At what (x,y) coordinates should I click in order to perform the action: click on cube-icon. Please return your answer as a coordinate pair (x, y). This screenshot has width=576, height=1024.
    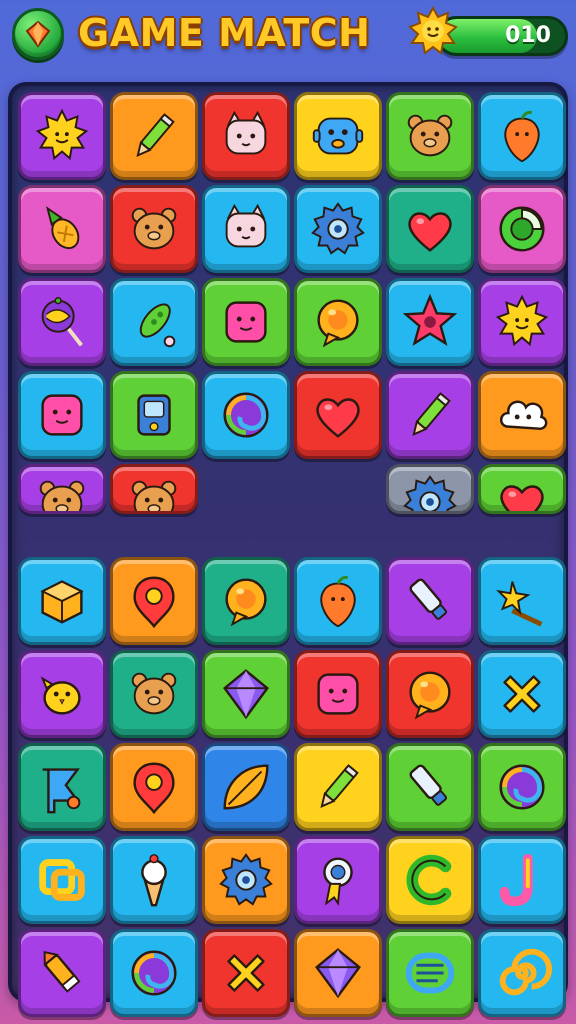
    Looking at the image, I should click on (62, 602).